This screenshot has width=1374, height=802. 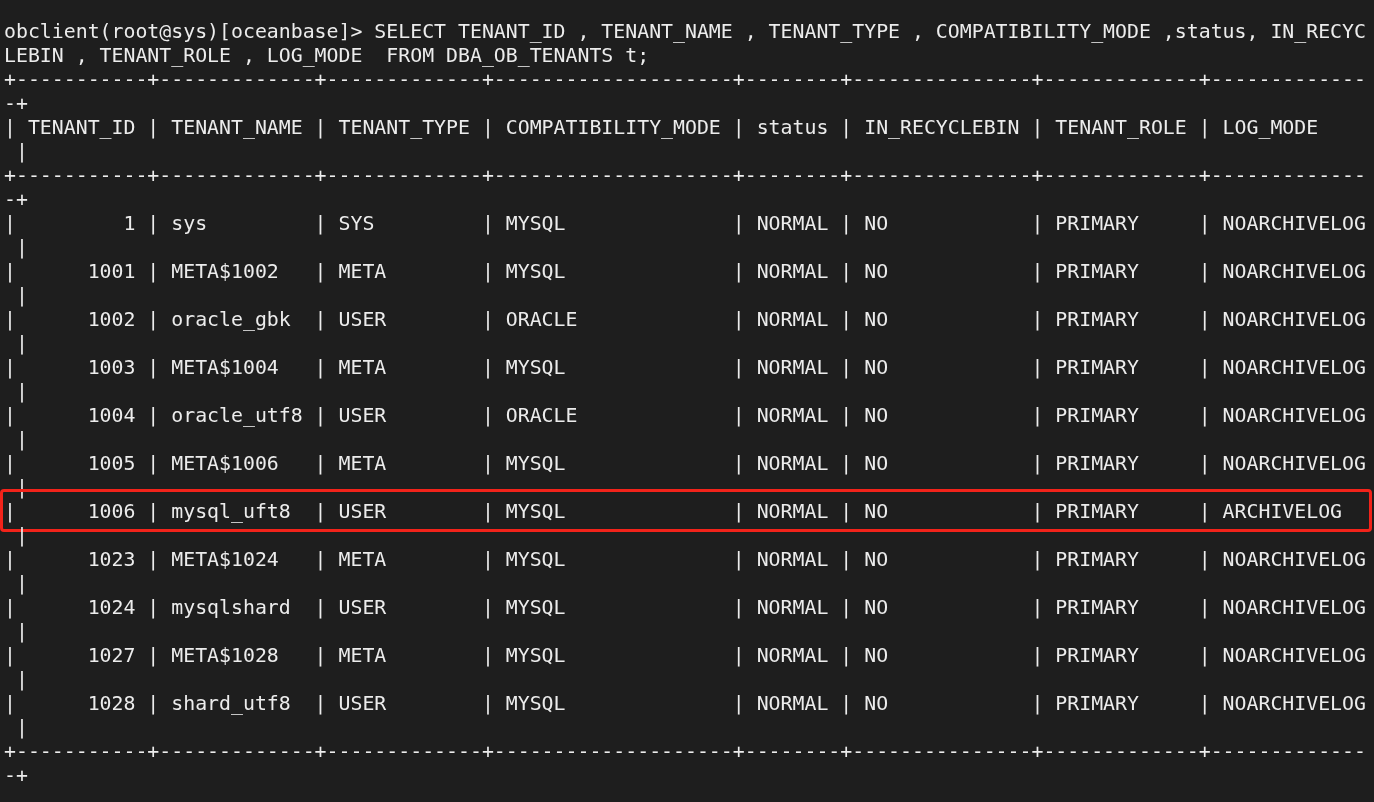 I want to click on terminal-line: | 1024 | mysqlshard | USER | MYSQL | NORMAL | NO | PRIMARY | NOARCHIVELOG, so click(x=685, y=608).